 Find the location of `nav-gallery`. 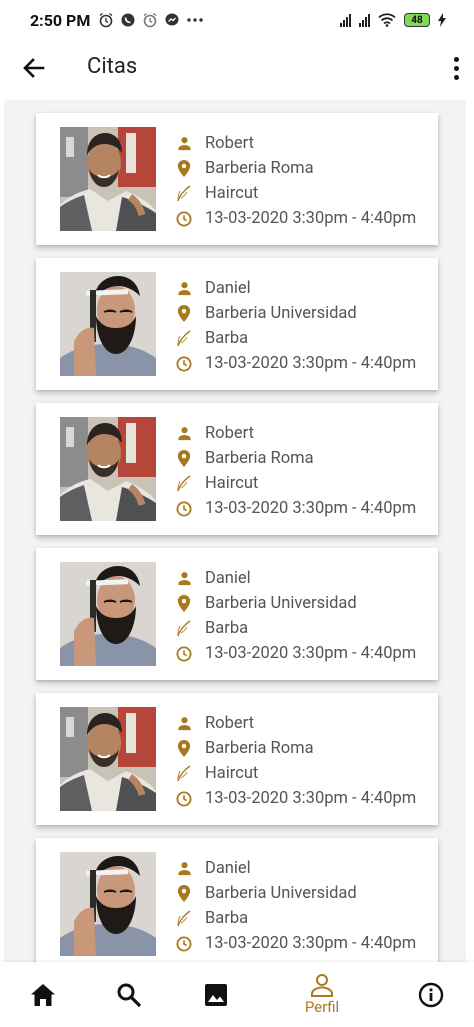

nav-gallery is located at coordinates (216, 994).